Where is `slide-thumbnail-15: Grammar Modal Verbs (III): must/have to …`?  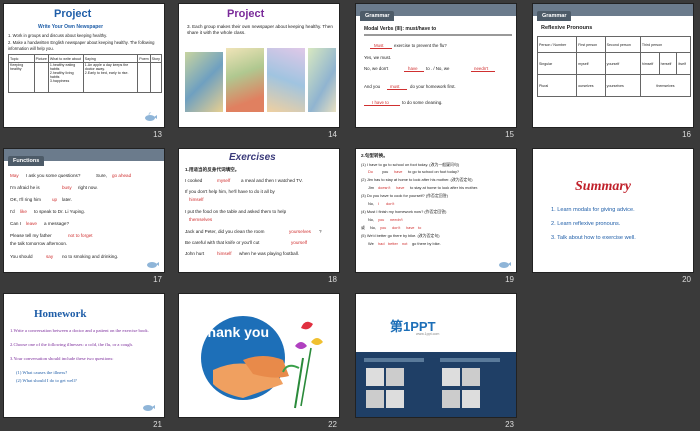 slide-thumbnail-15: Grammar Modal Verbs (III): must/have to … is located at coordinates (436, 70).